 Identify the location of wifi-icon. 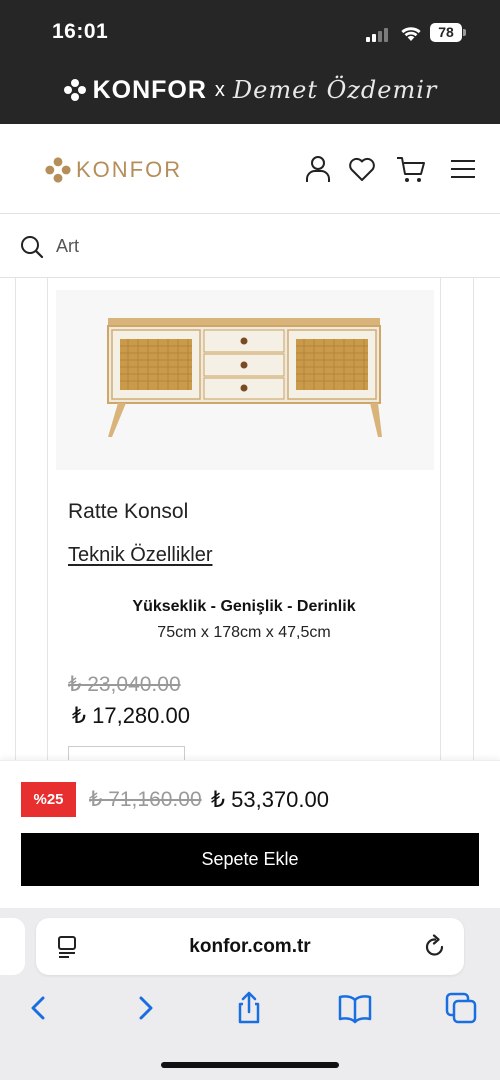
(411, 34).